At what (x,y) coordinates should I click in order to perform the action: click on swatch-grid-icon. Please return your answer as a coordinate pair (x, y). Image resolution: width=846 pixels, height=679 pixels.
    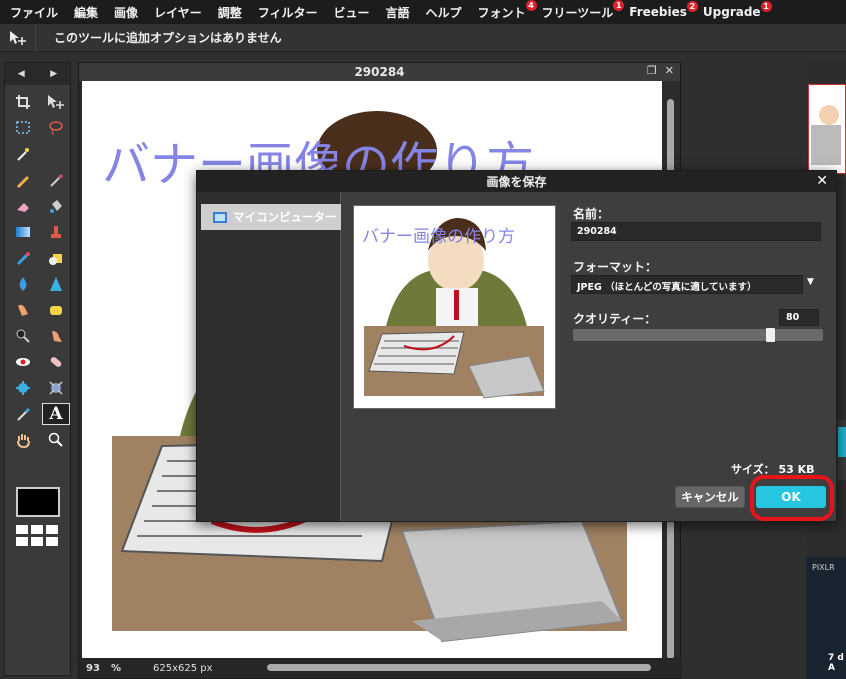
    Looking at the image, I should click on (37, 535).